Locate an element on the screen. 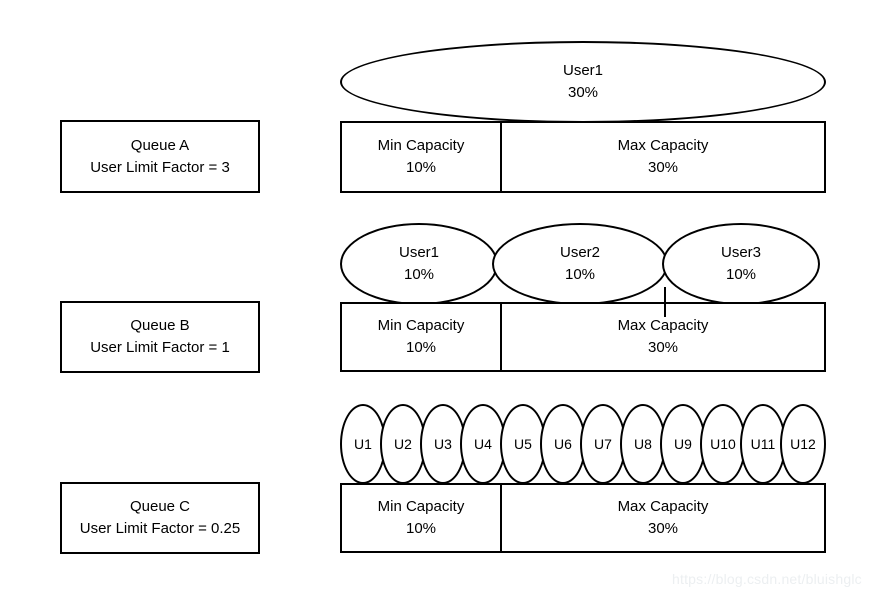 This screenshot has width=887, height=598. user-shape-queue-a-user1: User1 30% is located at coordinates (583, 82).